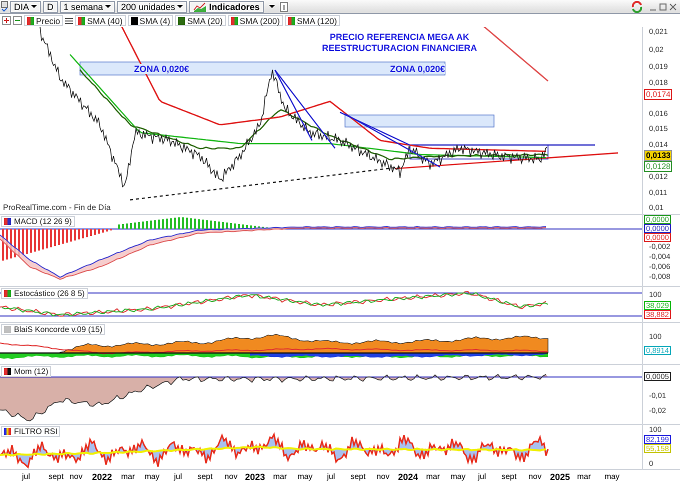 The width and height of the screenshot is (680, 485). What do you see at coordinates (69, 20) in the screenshot?
I see `list-icon` at bounding box center [69, 20].